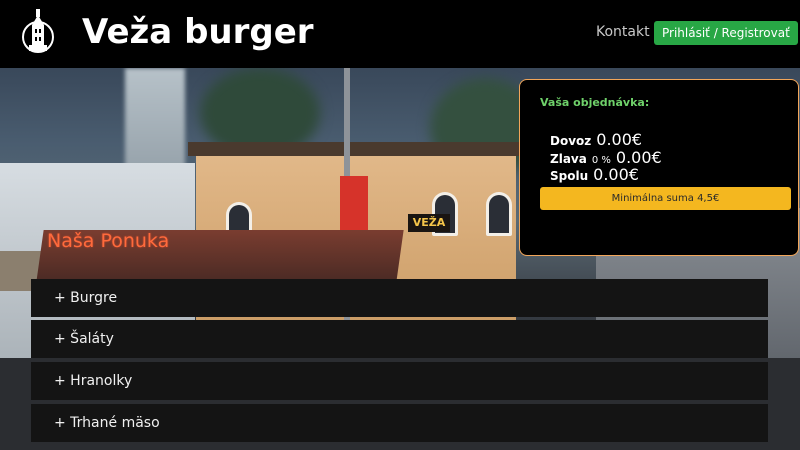  I want to click on login-register-button: Prihlásiť / Registrovať, so click(726, 33).